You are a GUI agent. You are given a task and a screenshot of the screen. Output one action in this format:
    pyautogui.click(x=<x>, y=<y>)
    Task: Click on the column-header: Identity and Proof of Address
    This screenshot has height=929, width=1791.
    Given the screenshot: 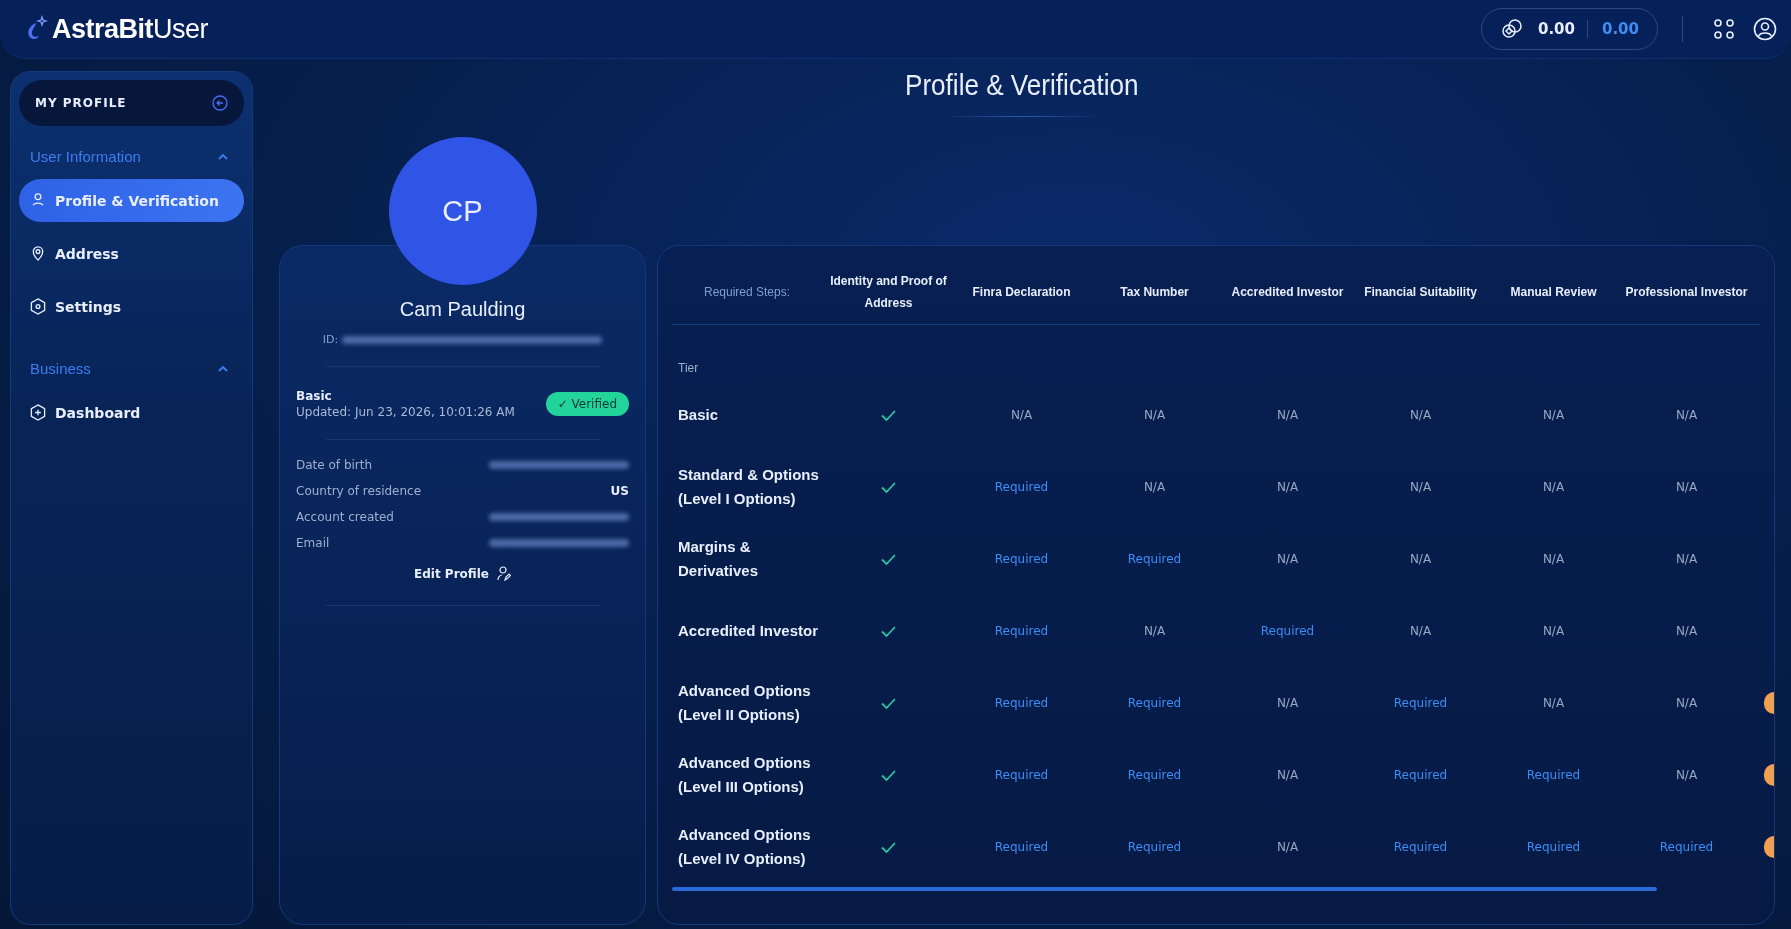 What is the action you would take?
    pyautogui.click(x=888, y=292)
    